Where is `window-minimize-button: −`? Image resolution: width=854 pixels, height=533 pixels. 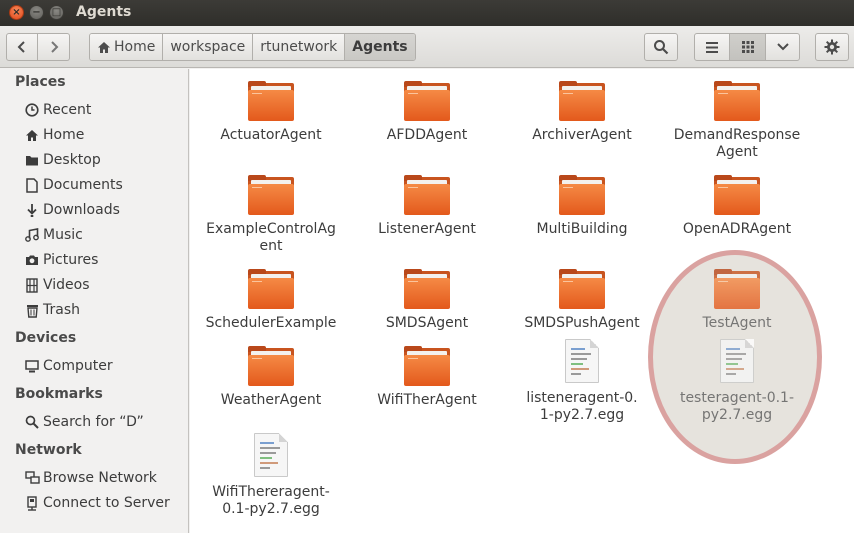
window-minimize-button: − is located at coordinates (36, 12).